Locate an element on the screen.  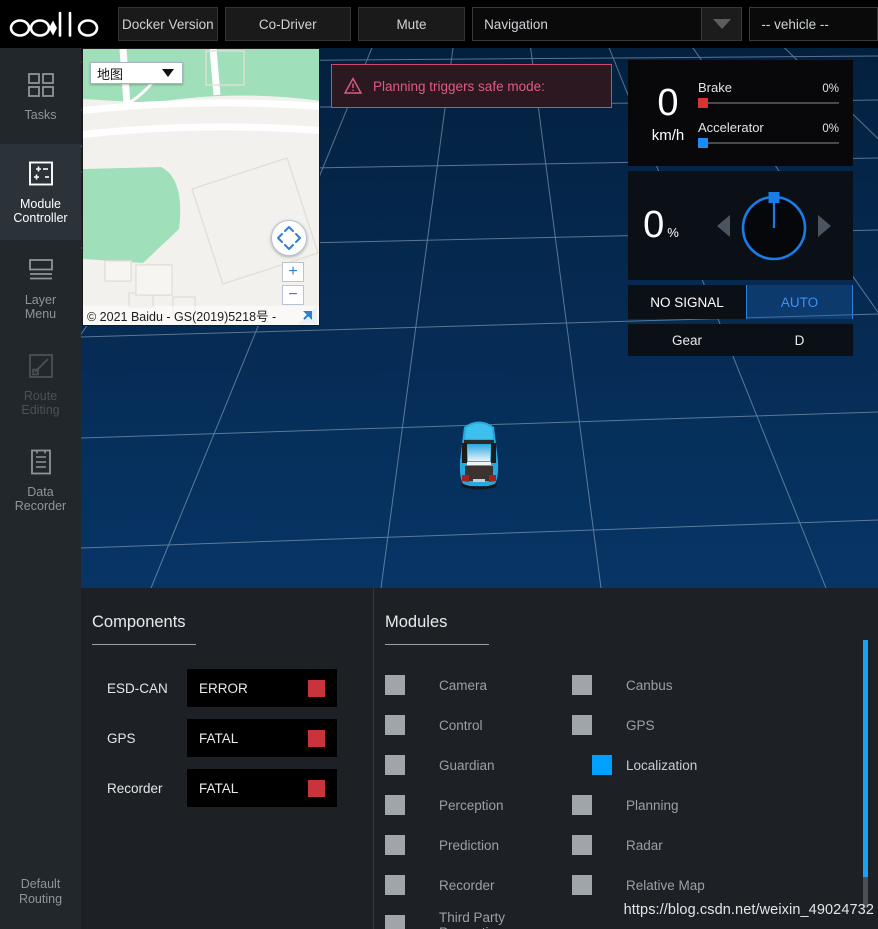
turn-right-indicator-icon is located at coordinates (824, 225).